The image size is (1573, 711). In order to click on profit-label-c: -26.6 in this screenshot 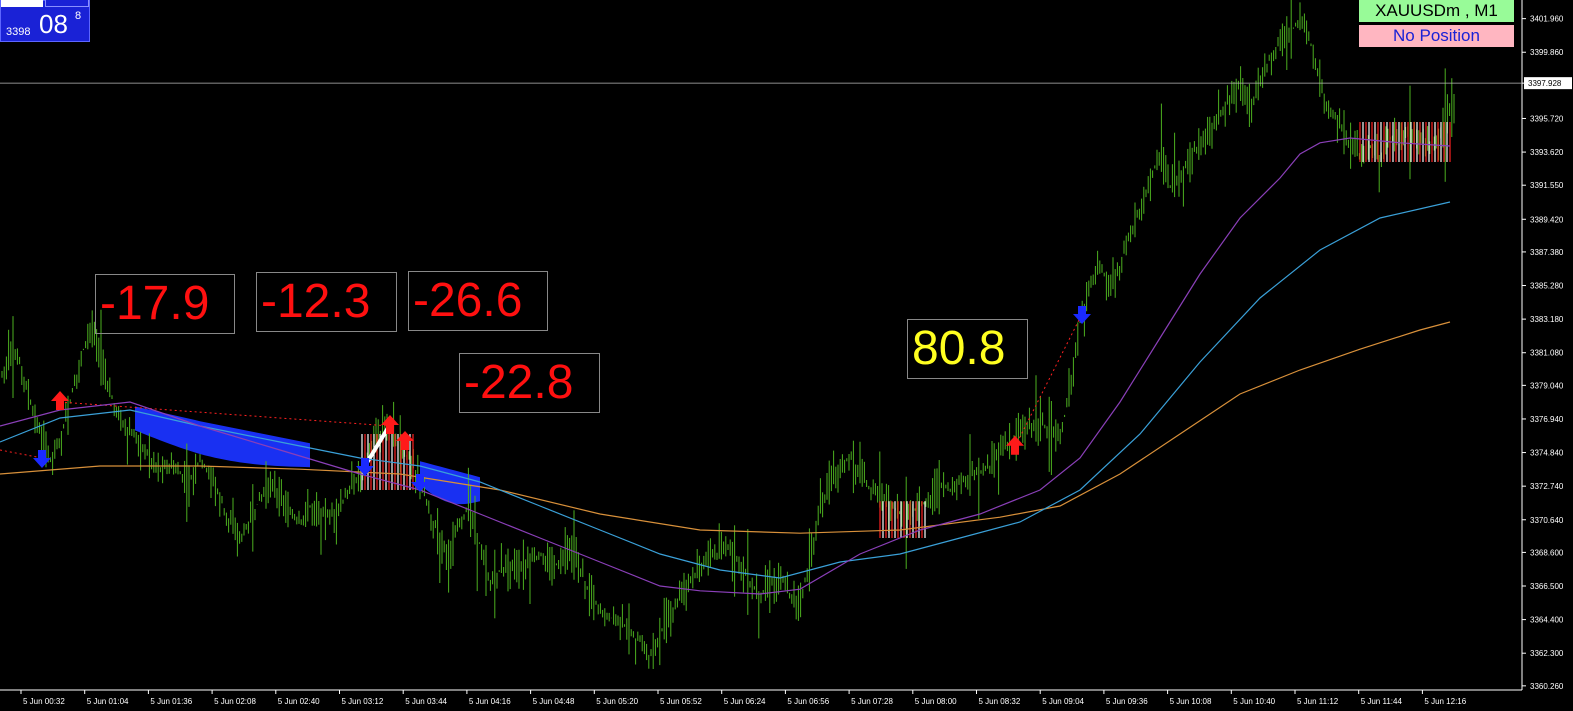, I will do `click(478, 301)`.